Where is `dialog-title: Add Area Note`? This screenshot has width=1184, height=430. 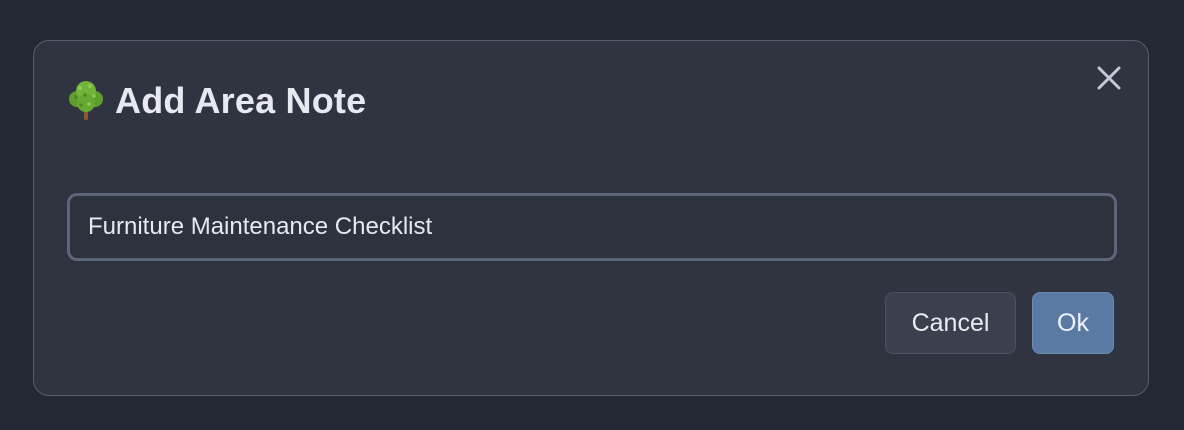
dialog-title: Add Area Note is located at coordinates (241, 100).